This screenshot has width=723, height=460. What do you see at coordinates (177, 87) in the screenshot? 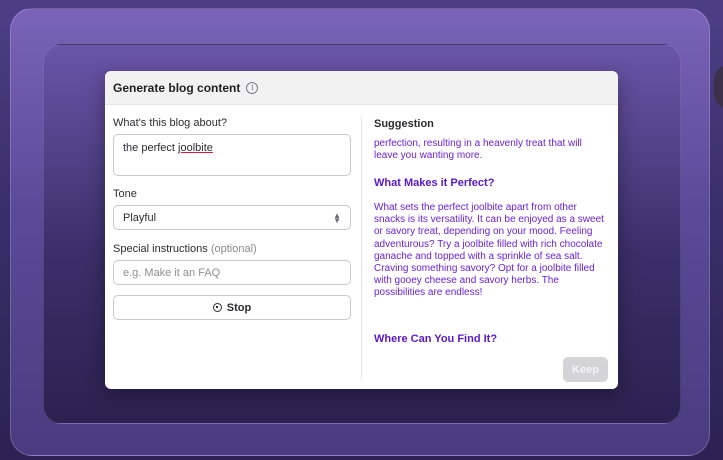
I see `modal-title: Generate blog content` at bounding box center [177, 87].